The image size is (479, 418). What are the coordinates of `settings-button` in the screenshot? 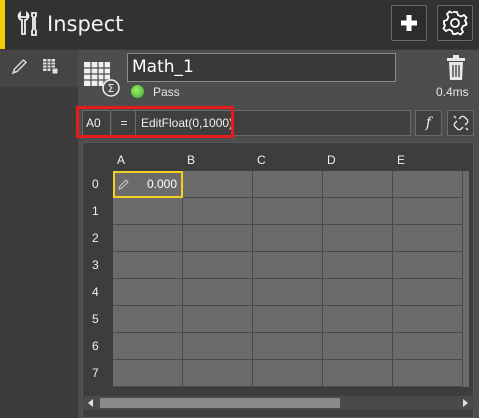 It's located at (455, 23).